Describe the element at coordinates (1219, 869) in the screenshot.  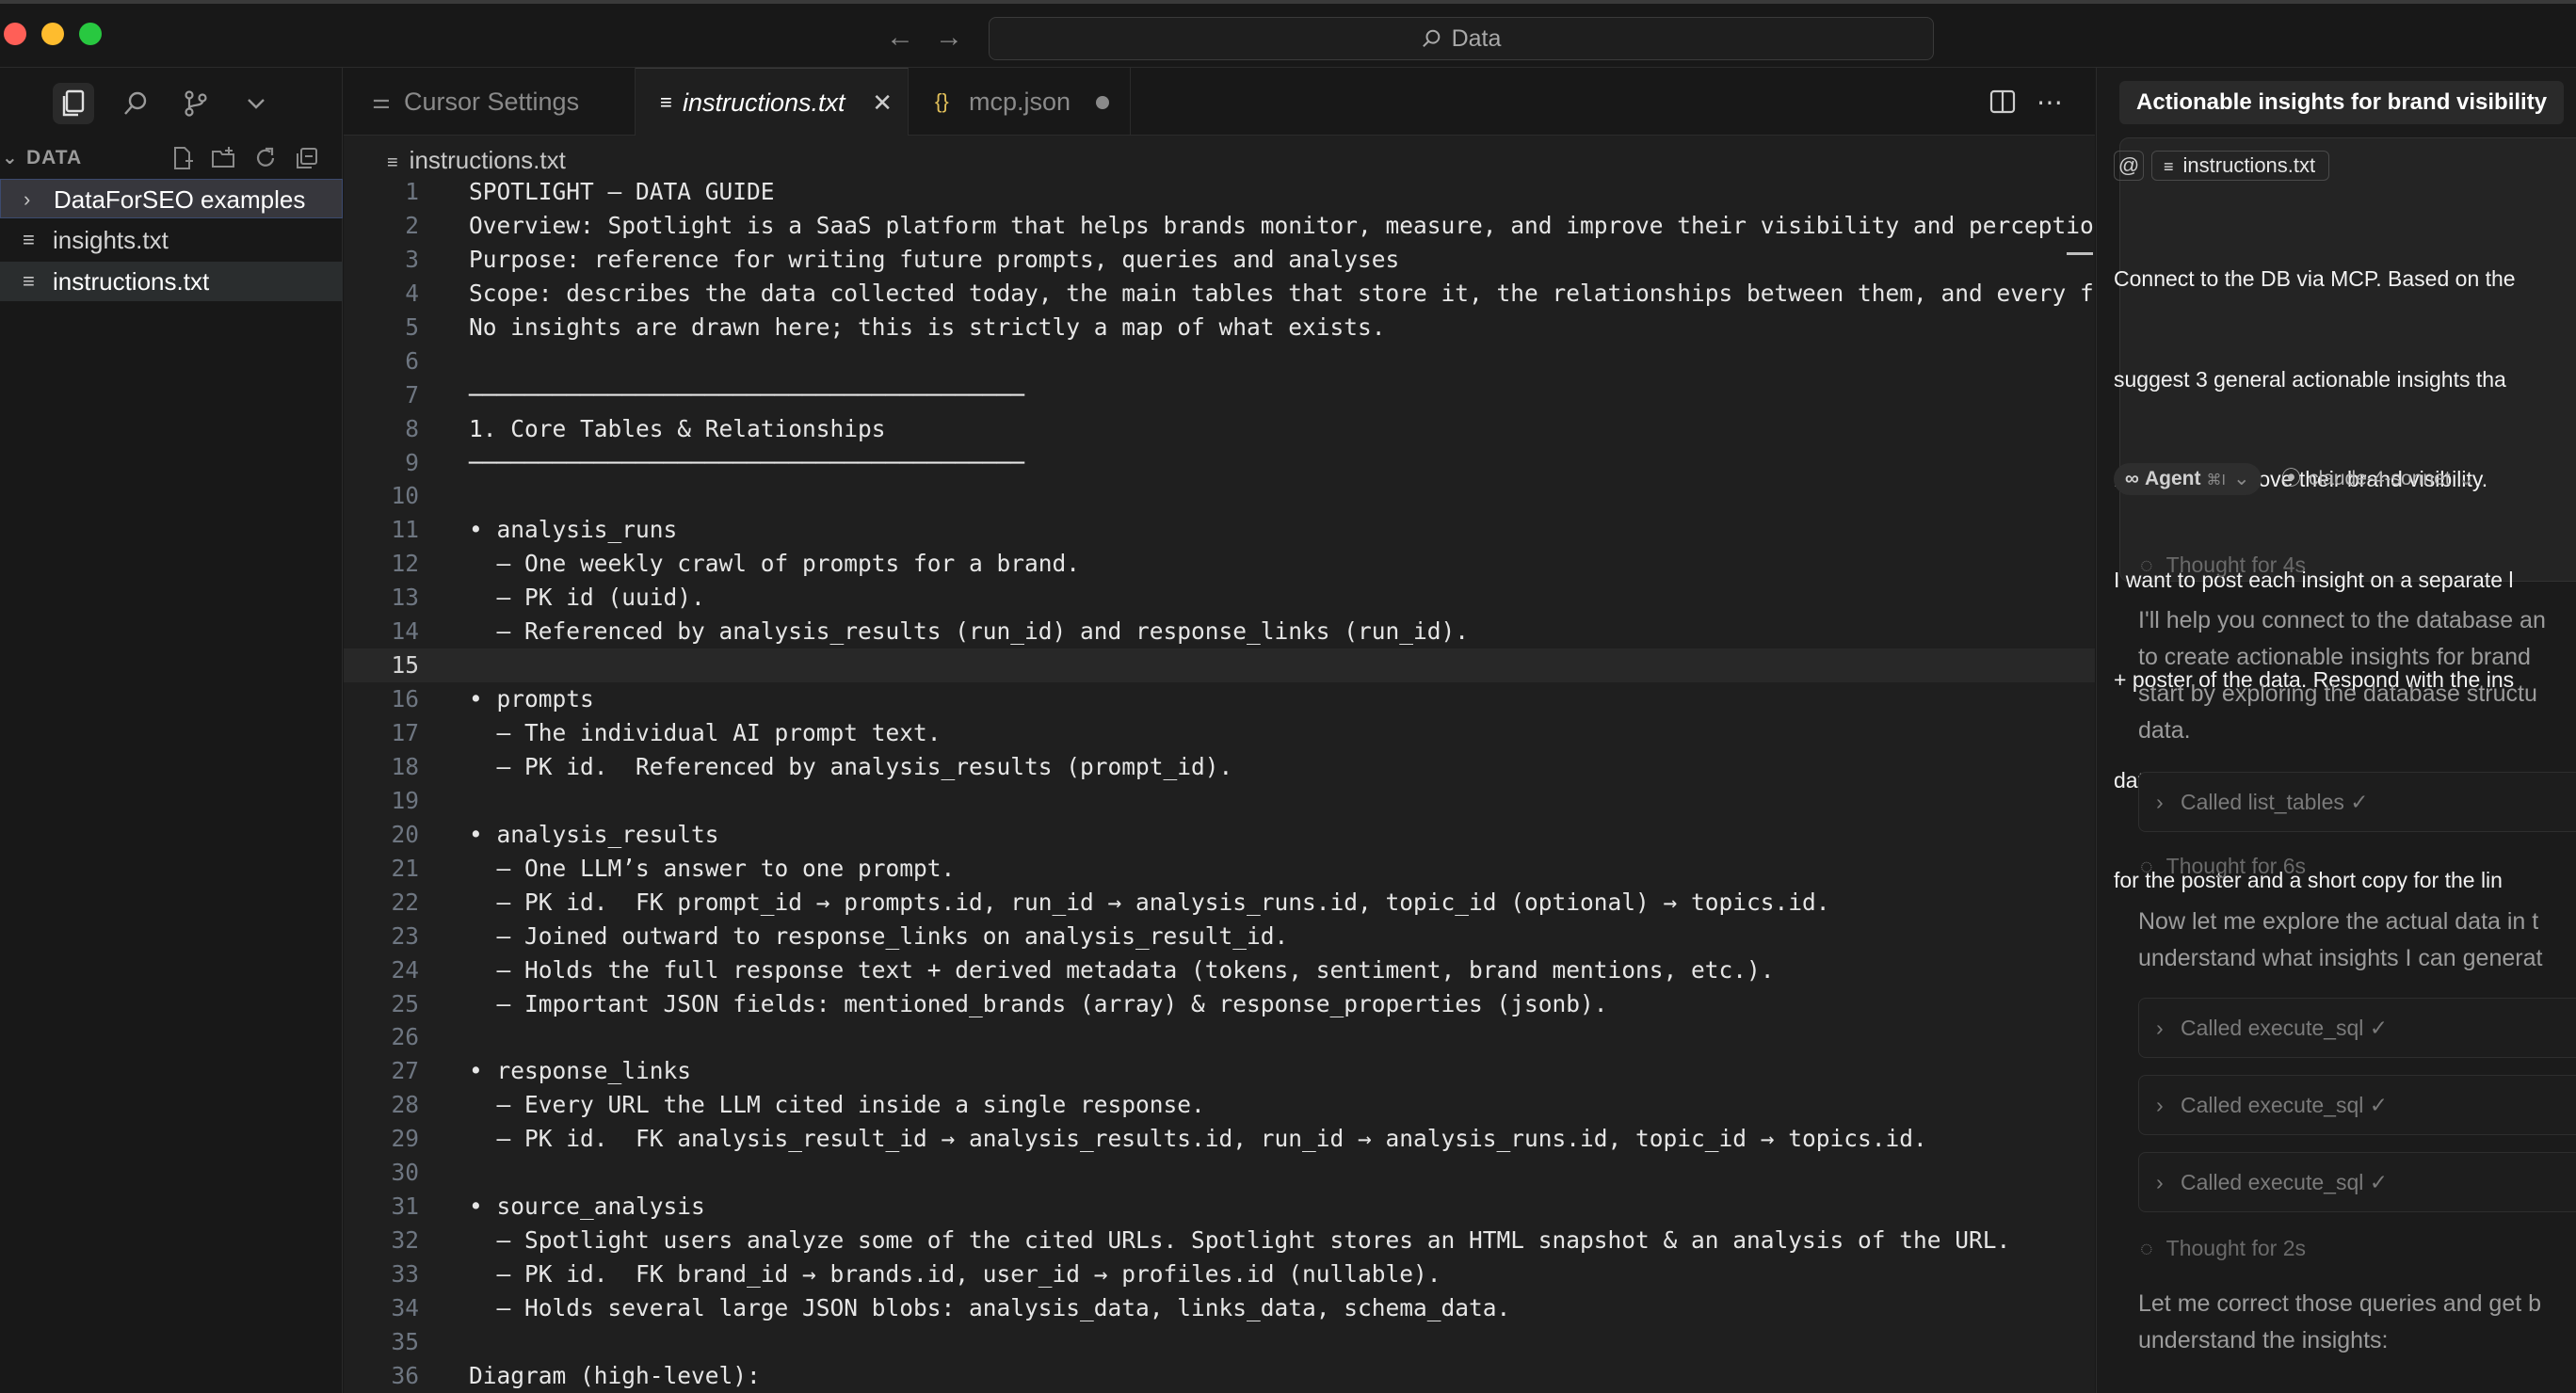
I see `code-line: 21 – One LLM’s answer to one prompt.` at that location.